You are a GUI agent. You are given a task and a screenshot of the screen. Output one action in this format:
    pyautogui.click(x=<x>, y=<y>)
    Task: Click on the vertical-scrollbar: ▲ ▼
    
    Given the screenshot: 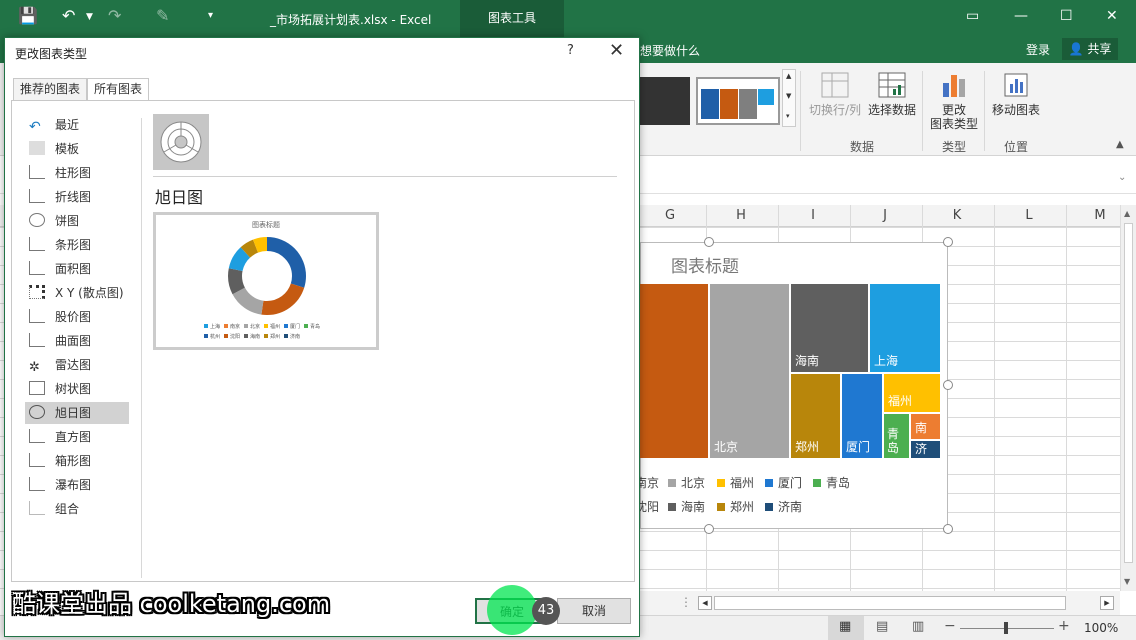 What is the action you would take?
    pyautogui.click(x=1128, y=398)
    